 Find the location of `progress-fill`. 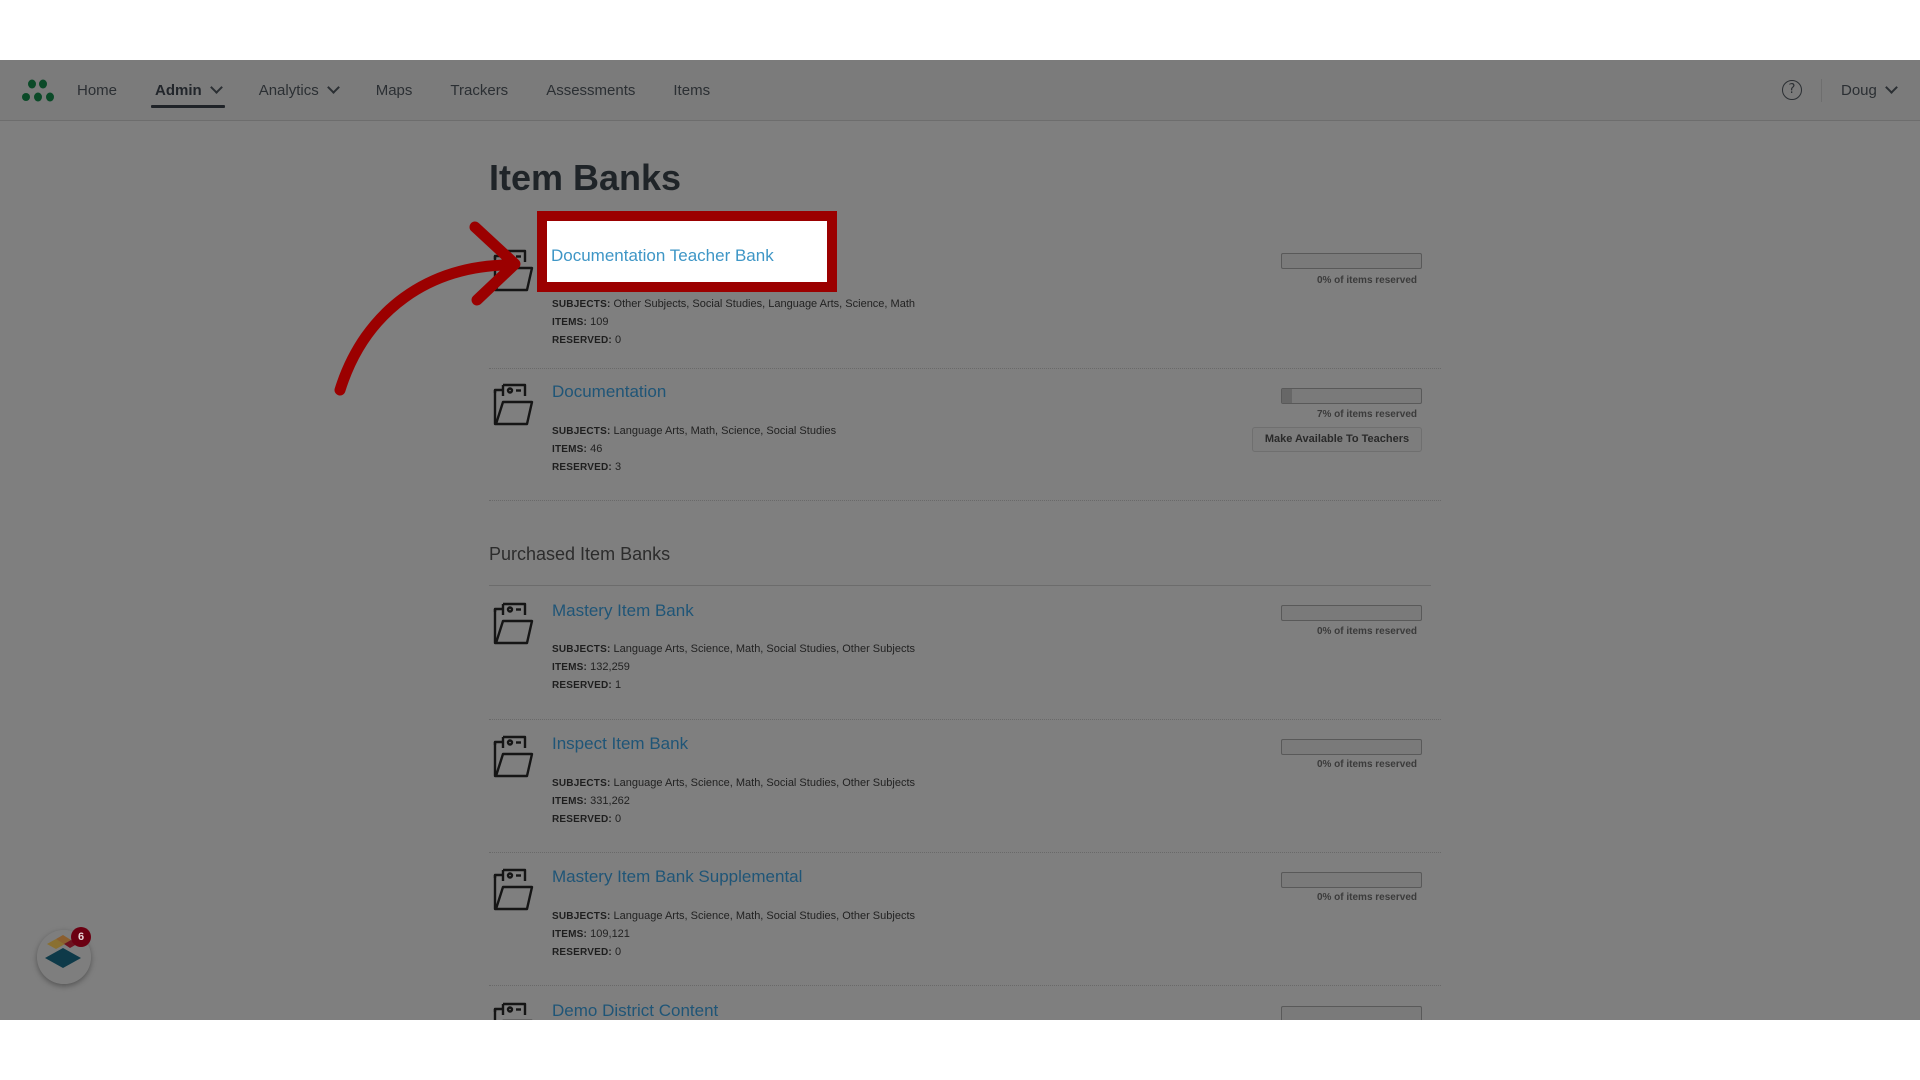

progress-fill is located at coordinates (1287, 396).